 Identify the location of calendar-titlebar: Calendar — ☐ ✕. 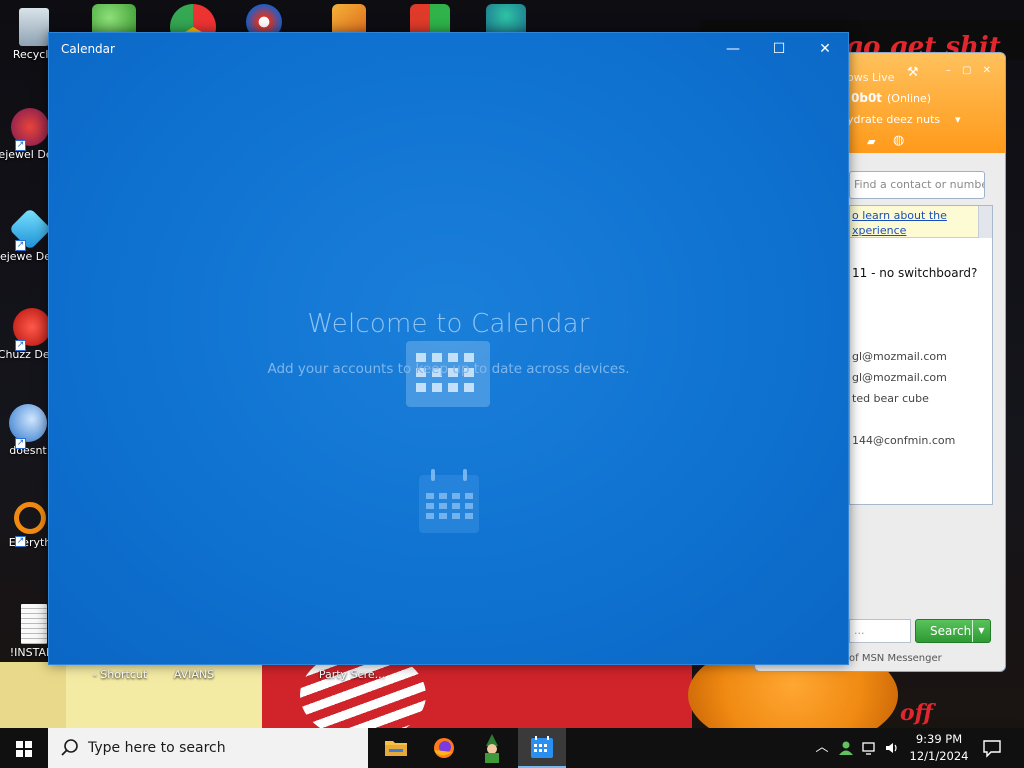
(448, 49).